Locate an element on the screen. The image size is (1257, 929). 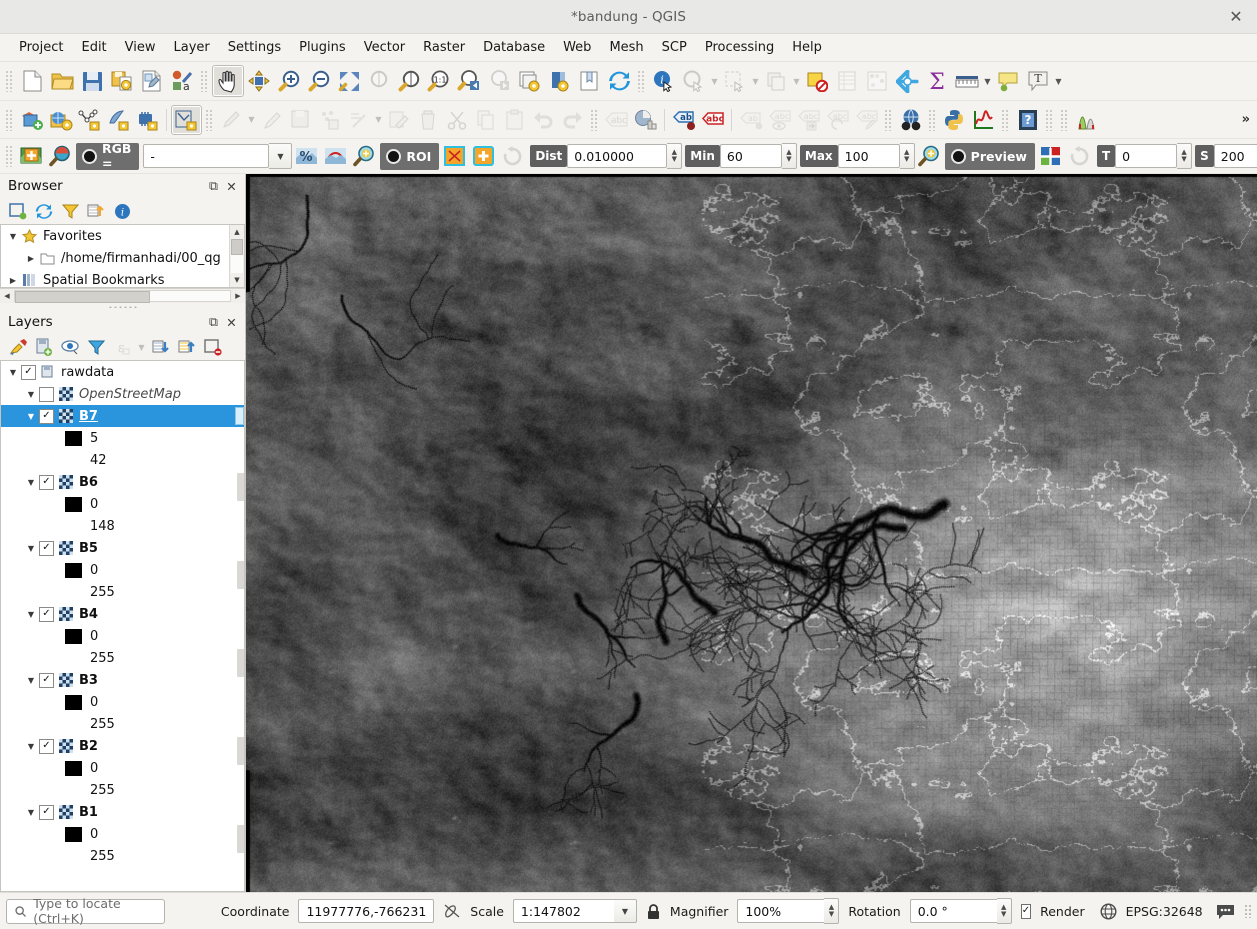
toggle-editing-icon is located at coordinates (271, 120).